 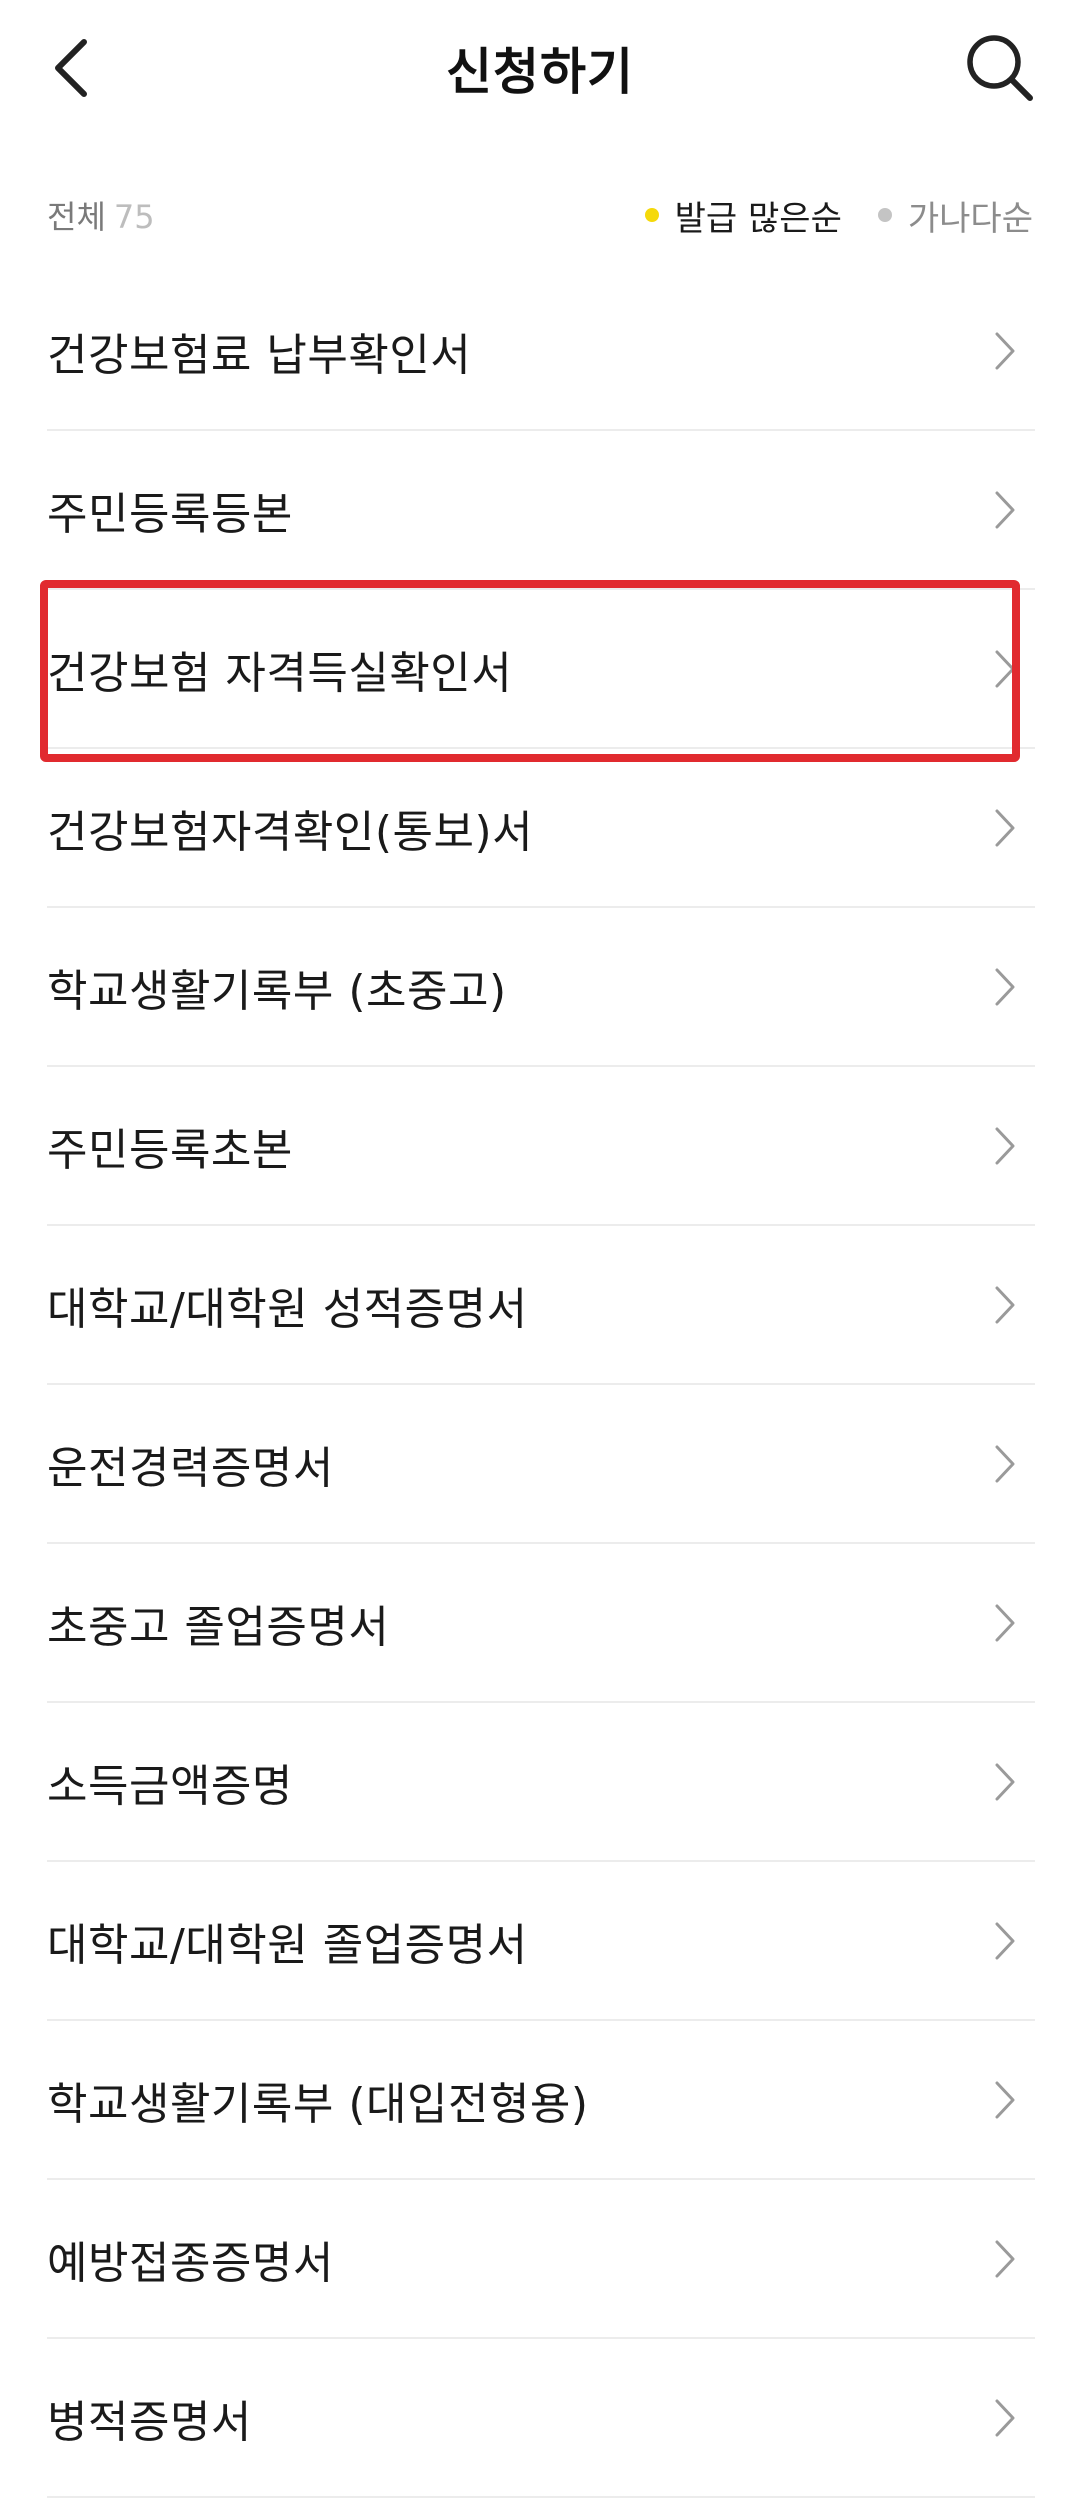 What do you see at coordinates (541, 1623) in the screenshot?
I see `document-list-item: 초중고 졸업증명서` at bounding box center [541, 1623].